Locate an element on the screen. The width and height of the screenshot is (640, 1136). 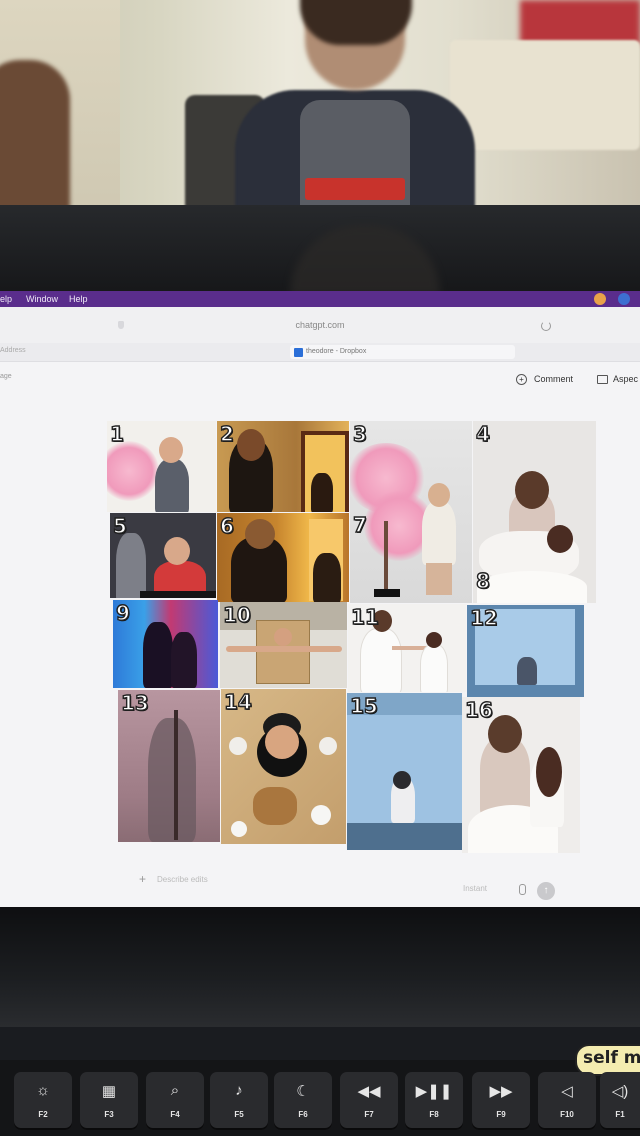
tile-number: 6 is located at coordinates (226, 525).